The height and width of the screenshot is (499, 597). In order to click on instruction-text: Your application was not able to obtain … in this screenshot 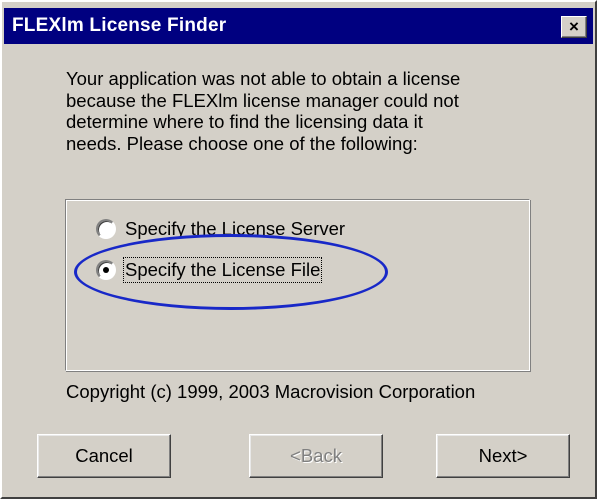, I will do `click(306, 111)`.